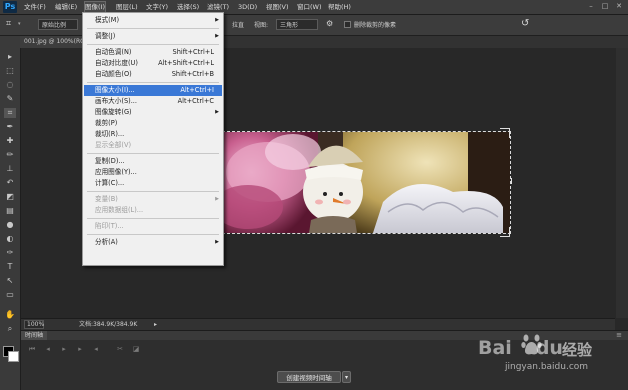 This screenshot has height=390, width=628. Describe the element at coordinates (10, 239) in the screenshot. I see `dodge-tool-icon: ◐` at that location.